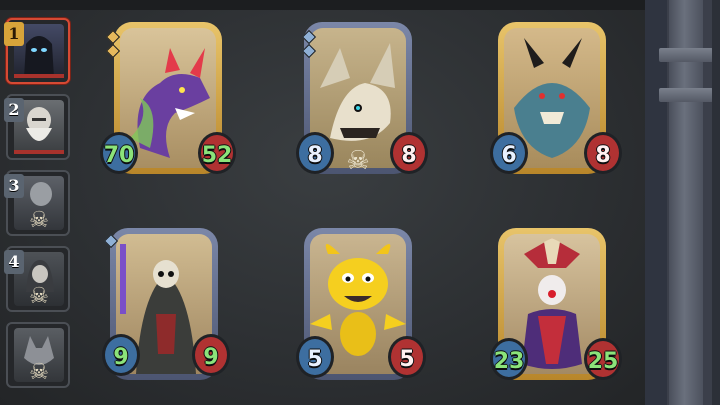 This screenshot has width=720, height=405. I want to click on monster-card-horned-yeti-beast: 6 8, so click(556, 98).